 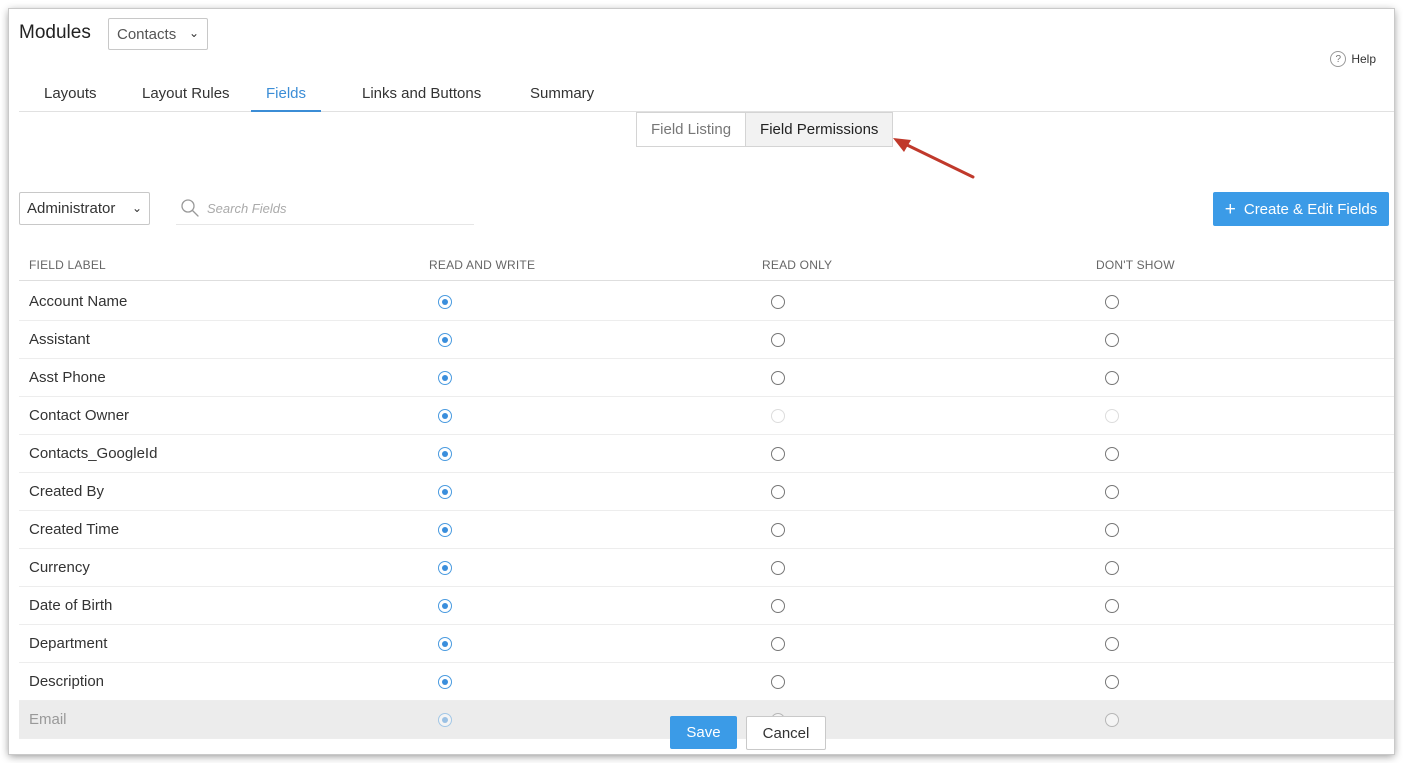 I want to click on field-label: Email, so click(x=48, y=719).